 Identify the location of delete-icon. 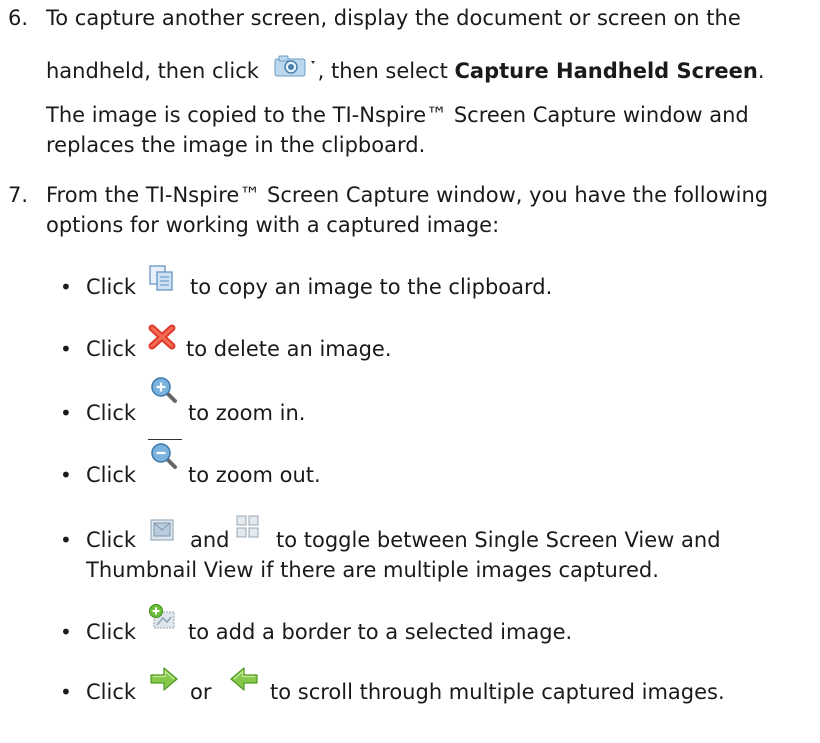
(162, 337).